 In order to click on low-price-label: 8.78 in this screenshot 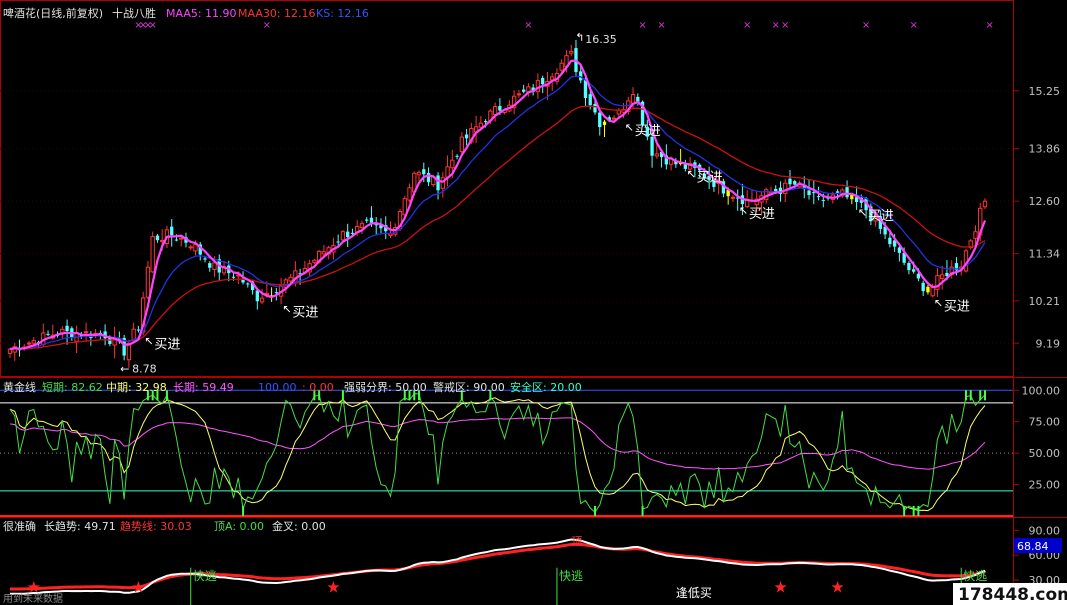, I will do `click(144, 368)`.